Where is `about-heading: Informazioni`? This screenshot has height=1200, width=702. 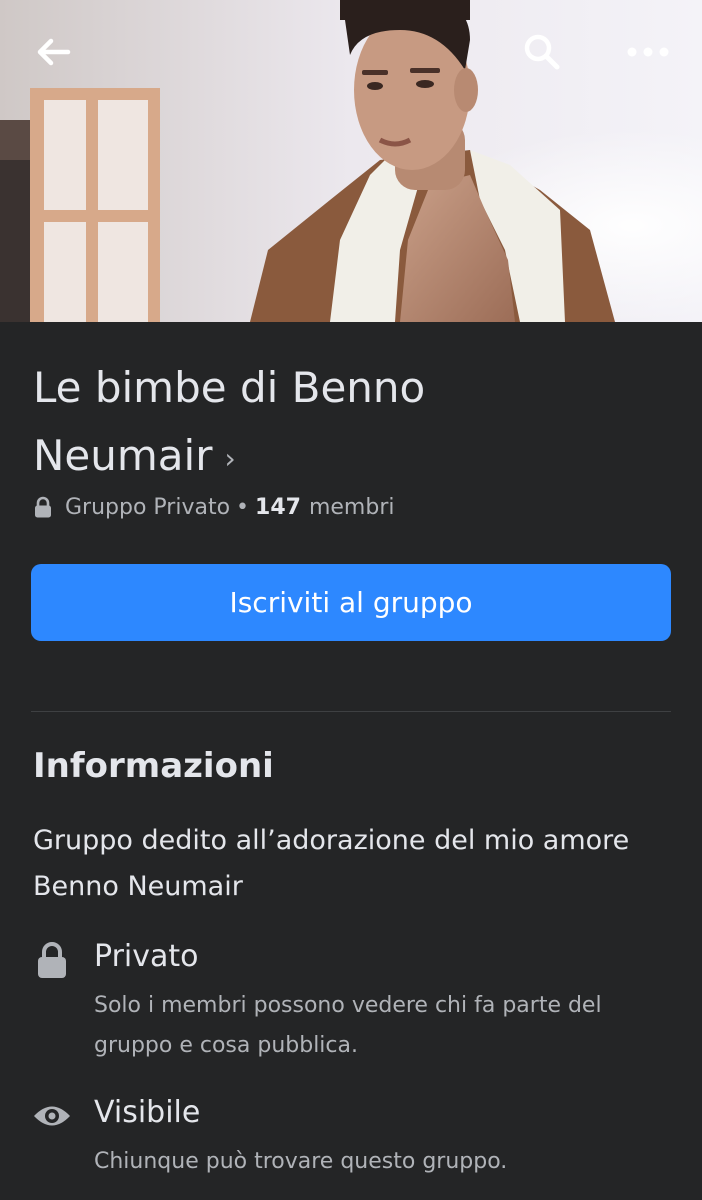
about-heading: Informazioni is located at coordinates (153, 766).